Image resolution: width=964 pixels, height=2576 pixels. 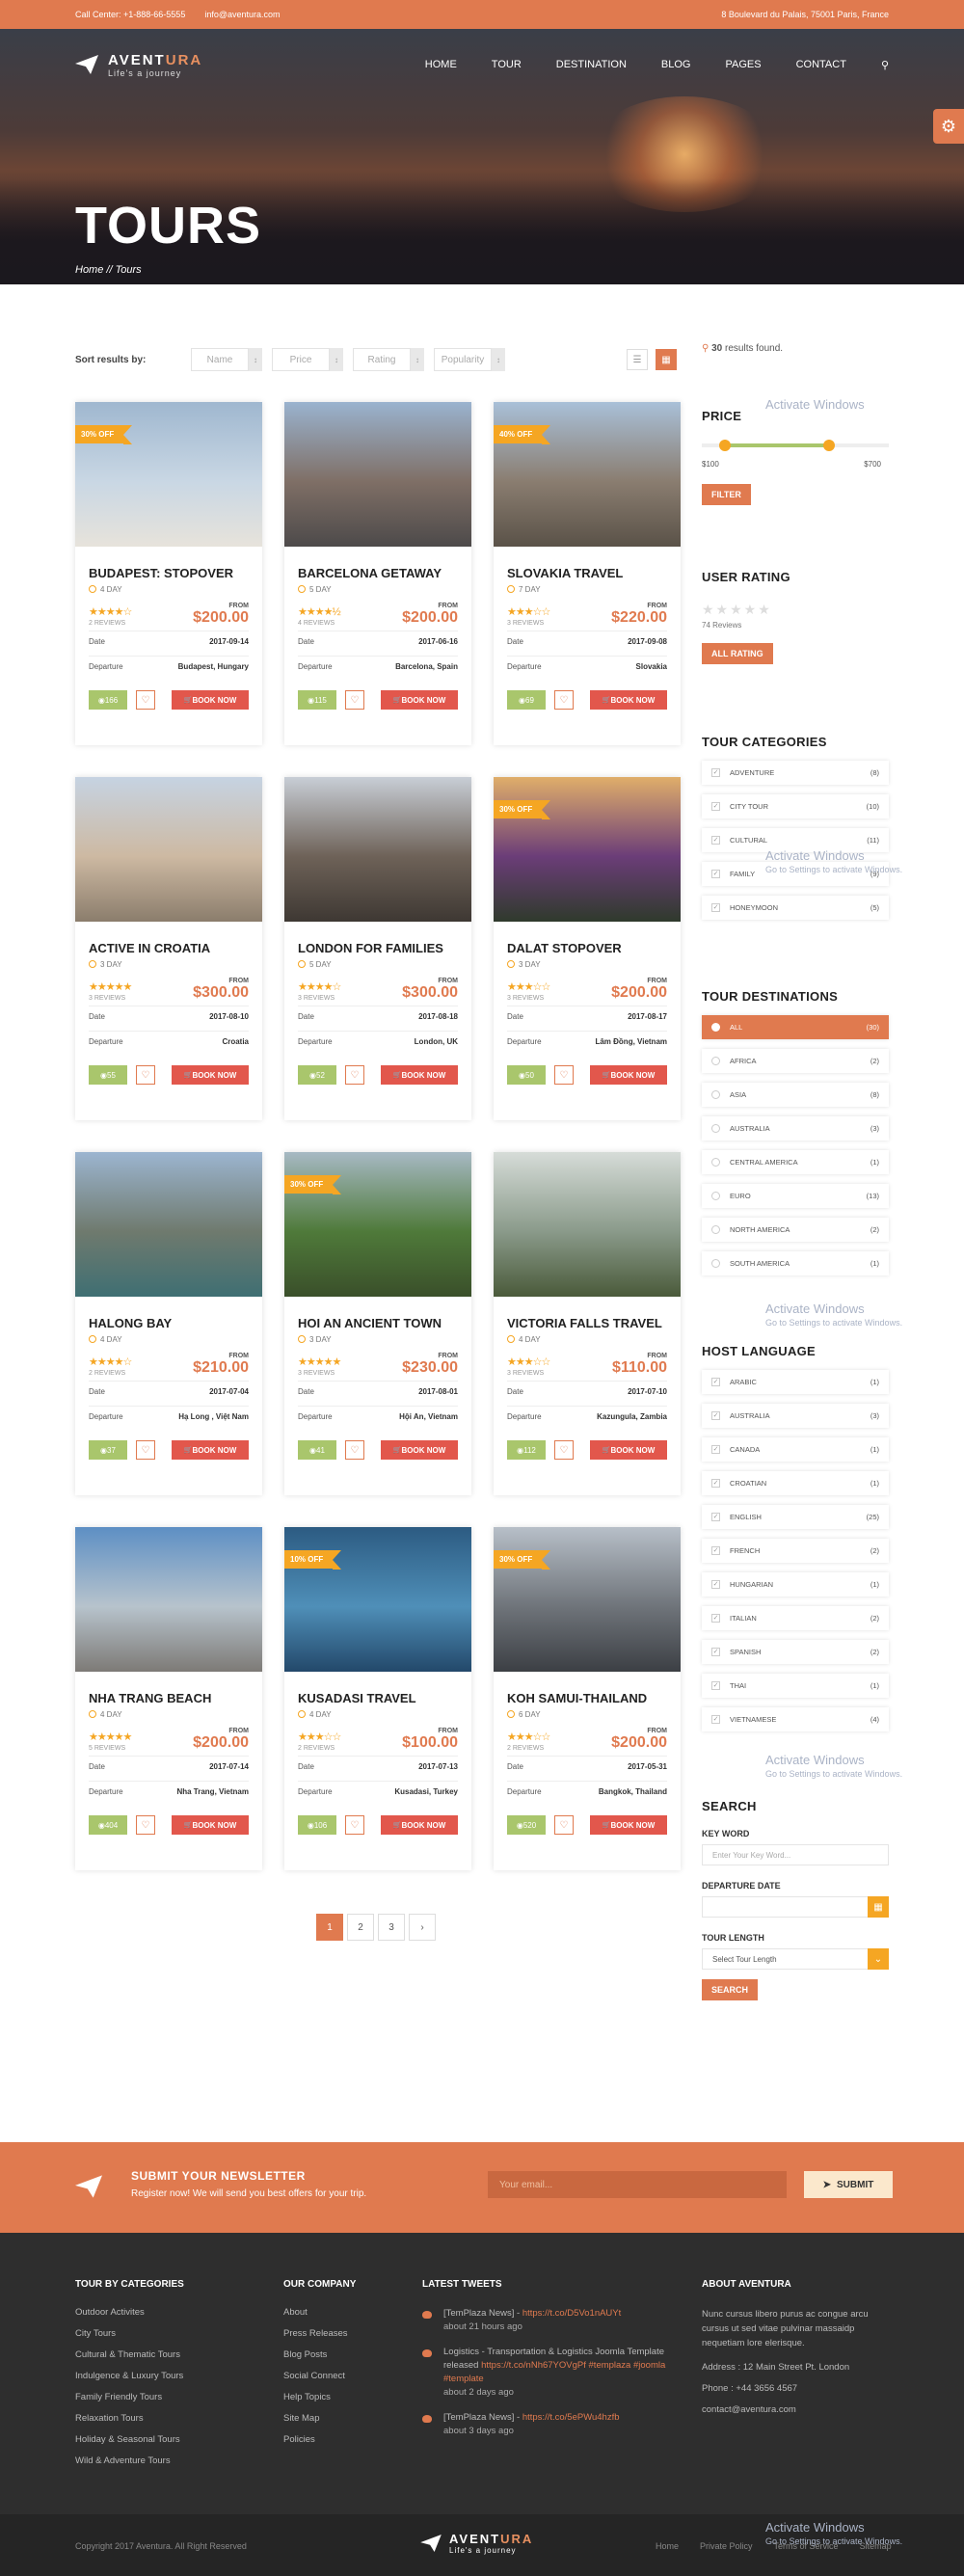 I want to click on search-icon: ⚲, so click(x=885, y=65).